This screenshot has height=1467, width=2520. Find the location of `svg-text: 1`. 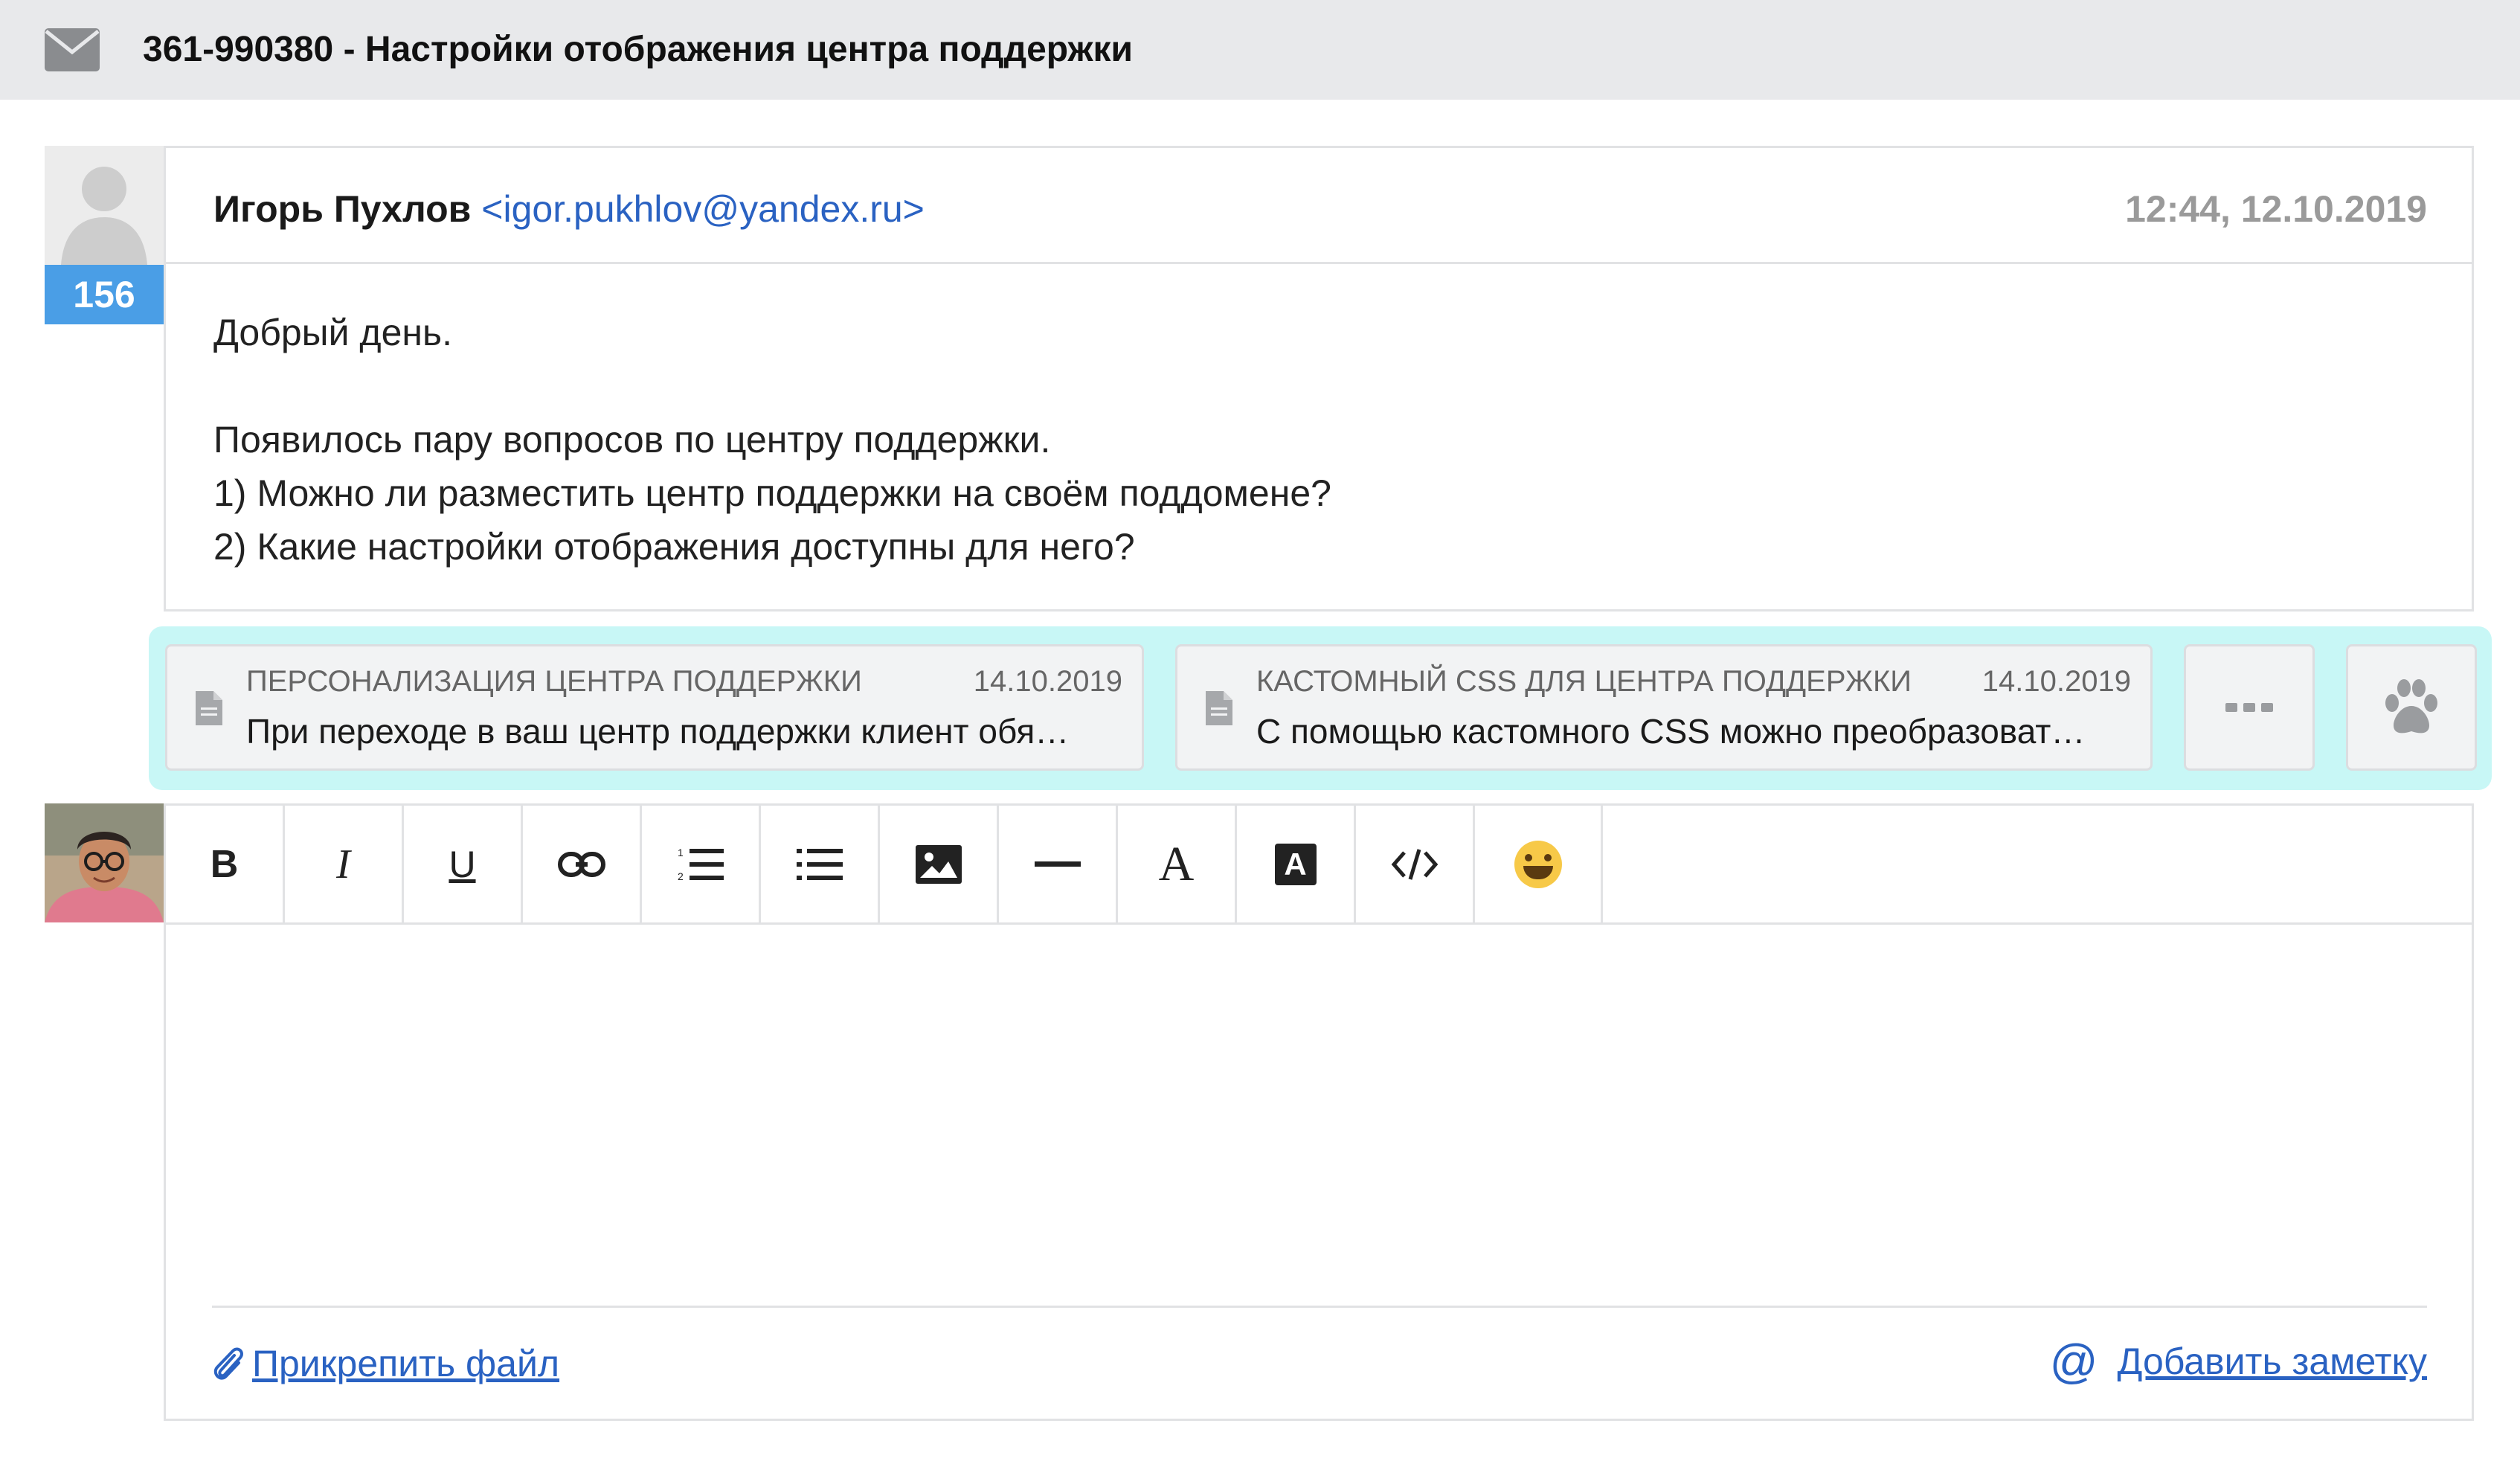

svg-text: 1 is located at coordinates (681, 852).